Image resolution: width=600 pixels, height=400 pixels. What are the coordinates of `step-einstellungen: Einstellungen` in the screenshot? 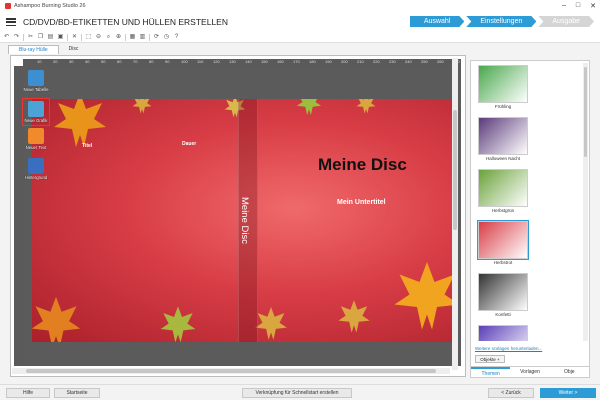 It's located at (501, 21).